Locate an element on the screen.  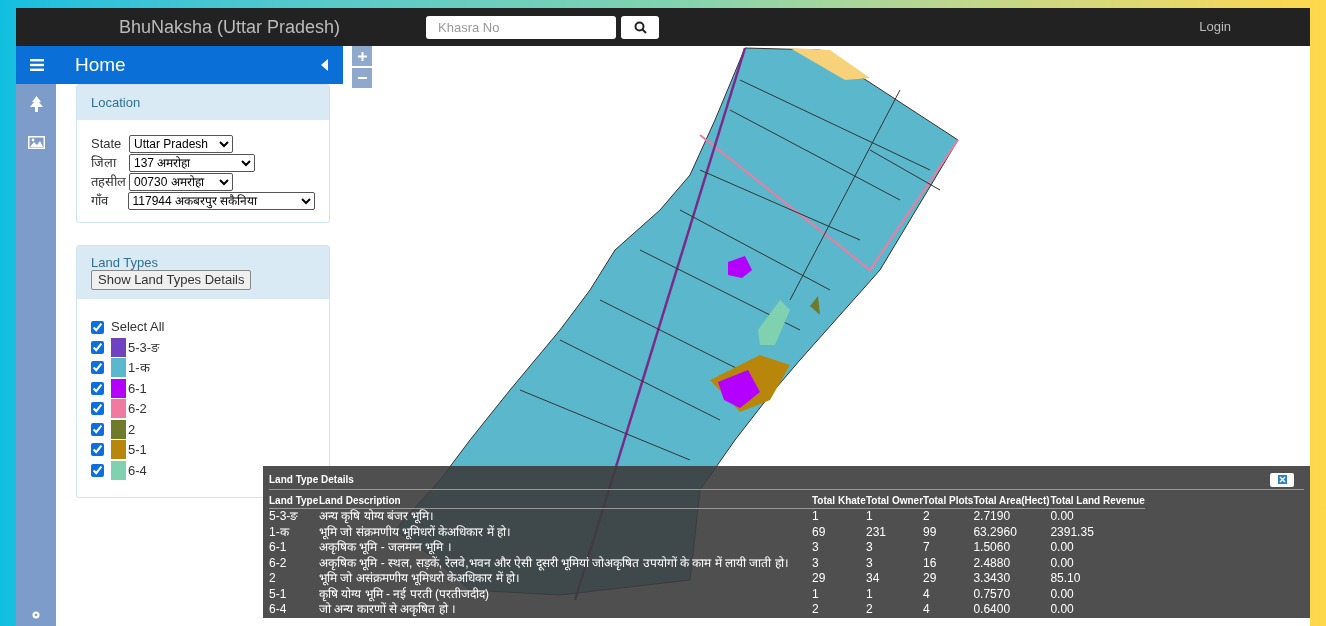
field-label: State is located at coordinates (107, 143).